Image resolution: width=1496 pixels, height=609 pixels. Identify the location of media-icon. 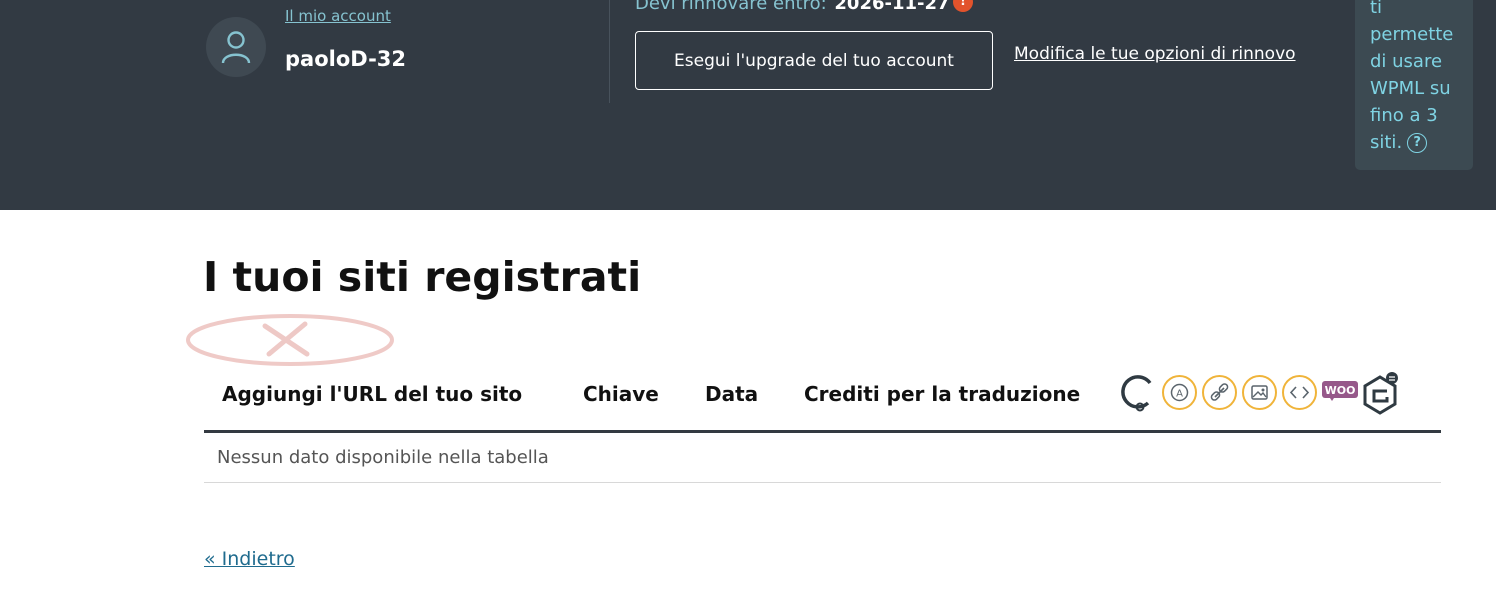
(1259, 392).